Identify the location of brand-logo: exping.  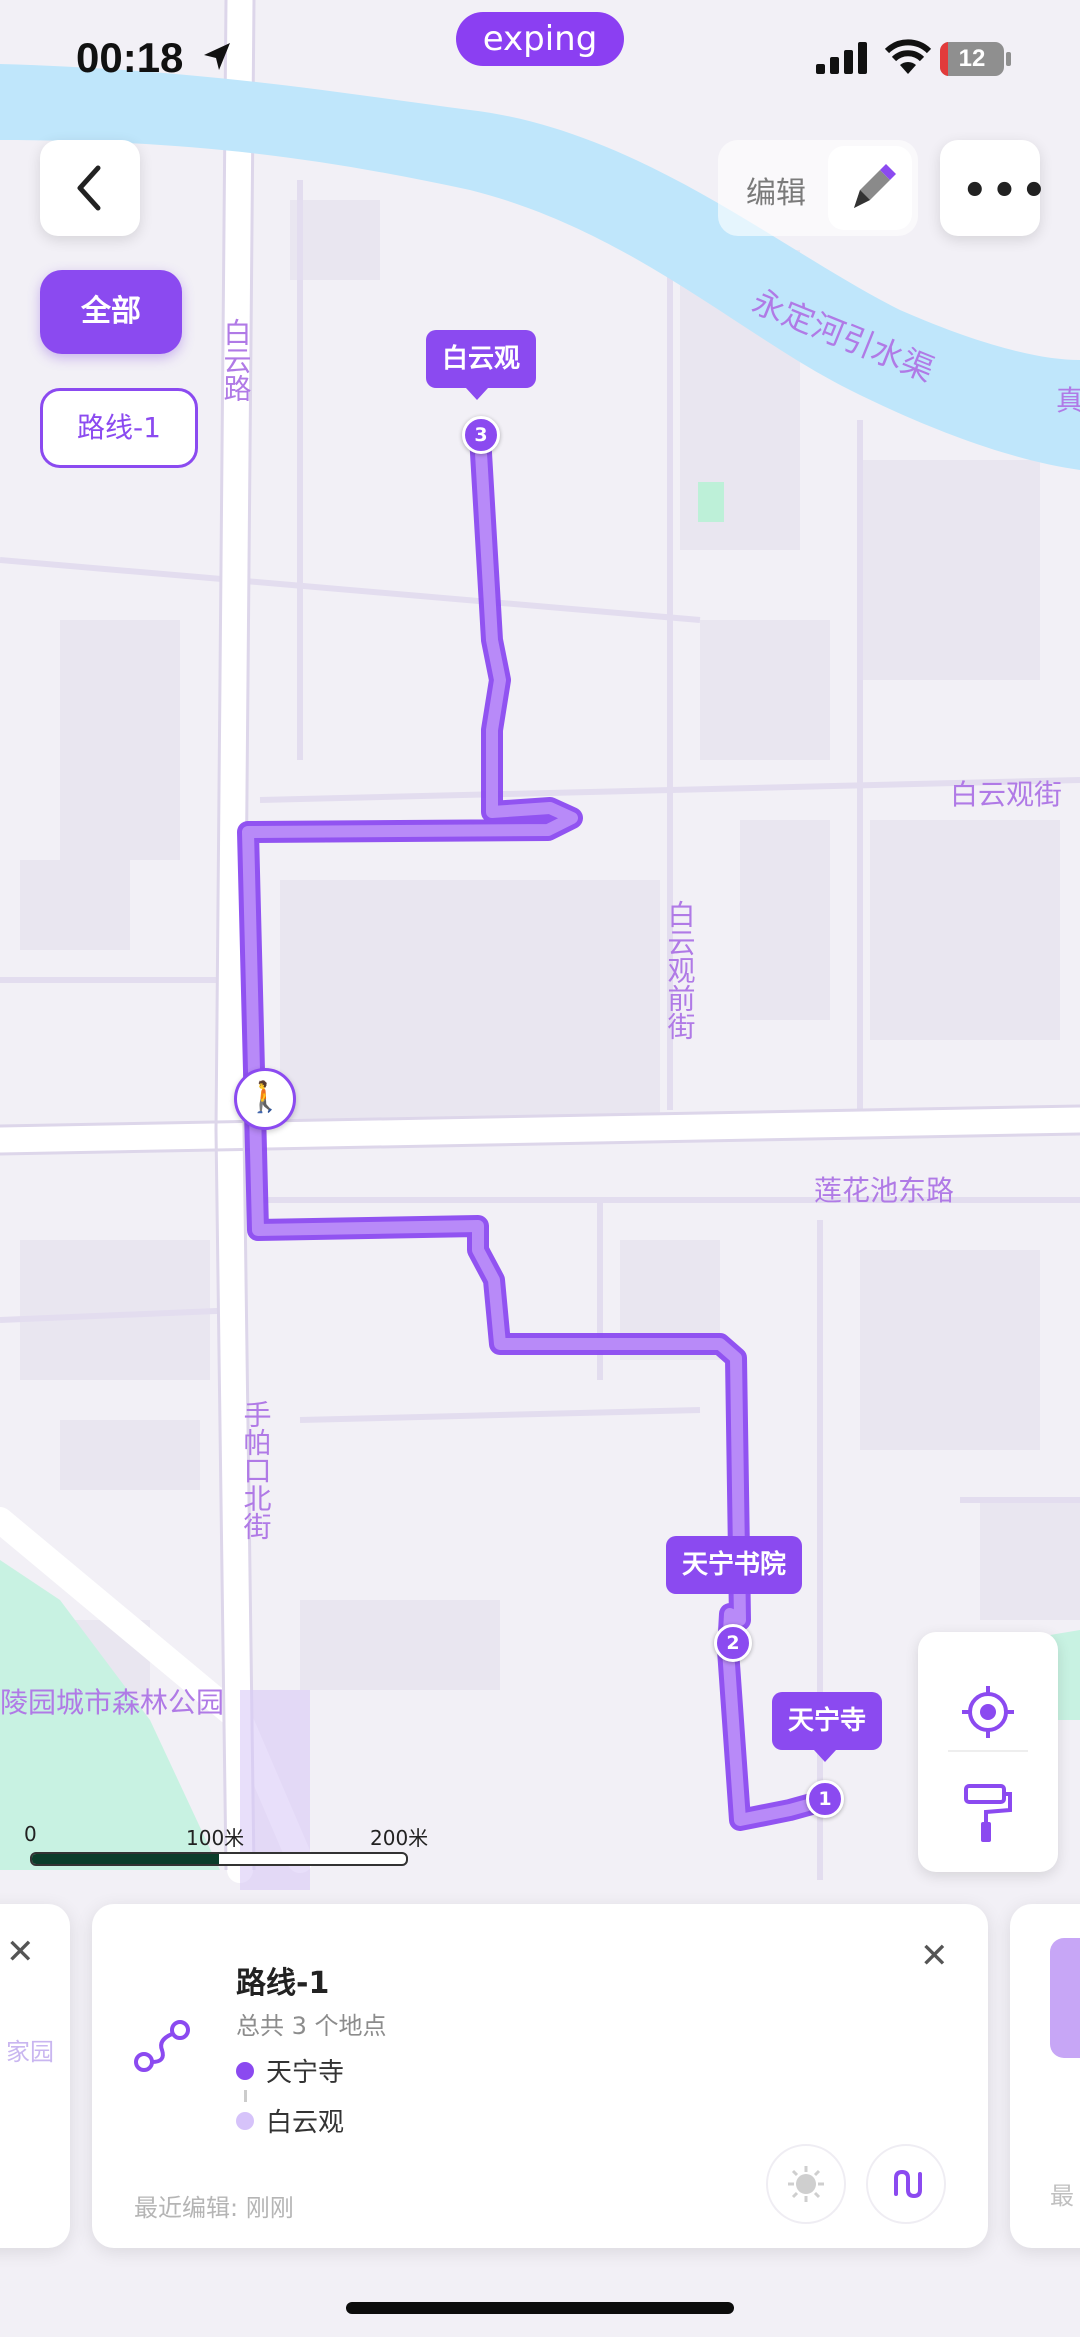
(540, 39).